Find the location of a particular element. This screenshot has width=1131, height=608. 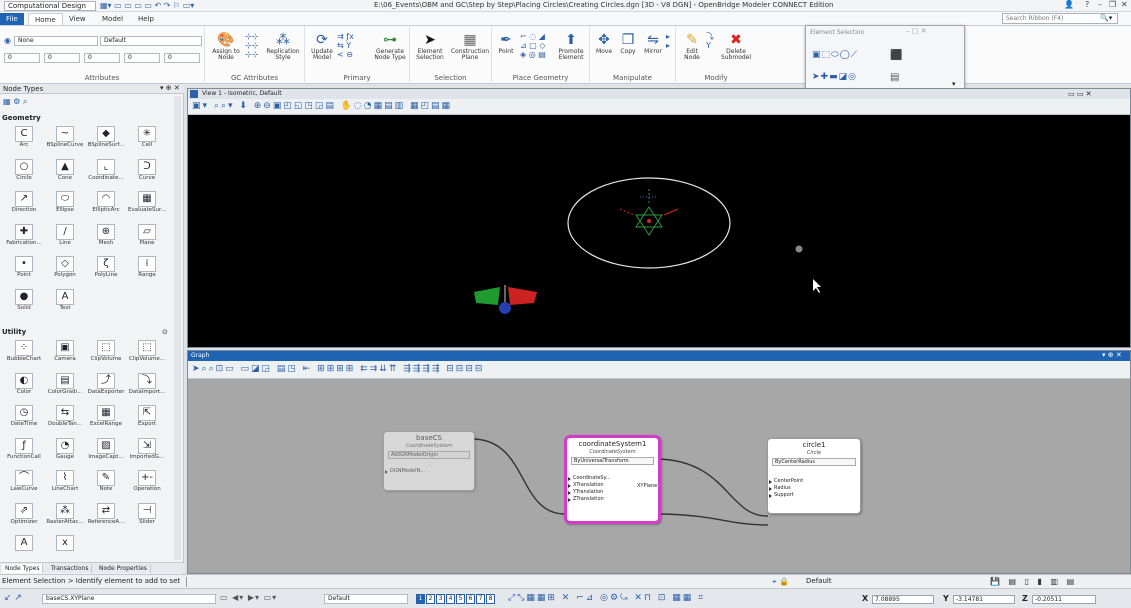

node-type-slider: ⊣ Slider is located at coordinates (147, 517).